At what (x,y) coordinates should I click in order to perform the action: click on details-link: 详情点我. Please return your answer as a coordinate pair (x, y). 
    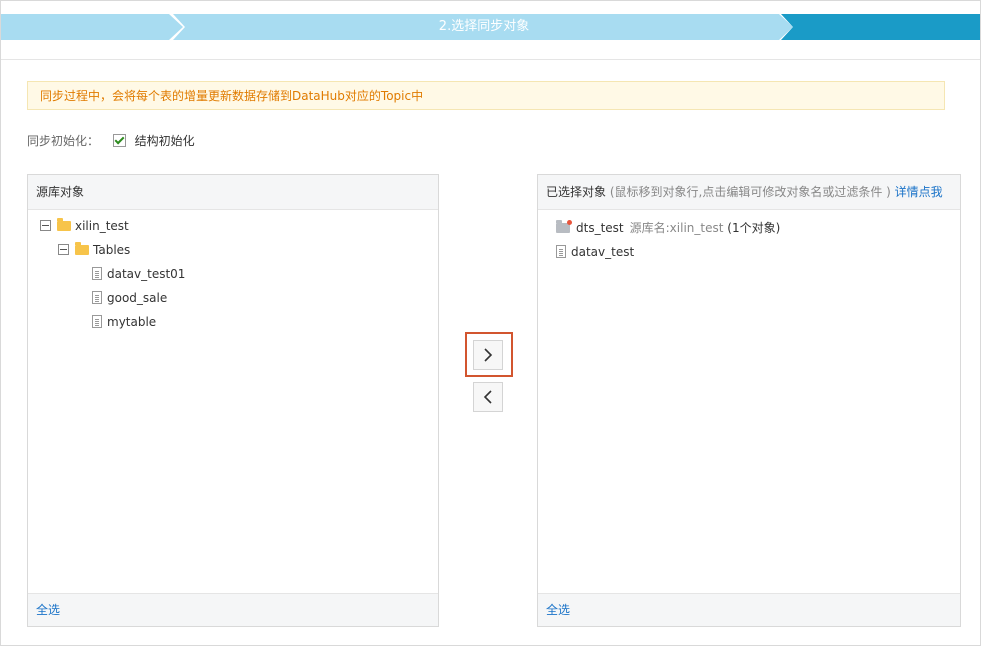
    Looking at the image, I should click on (919, 192).